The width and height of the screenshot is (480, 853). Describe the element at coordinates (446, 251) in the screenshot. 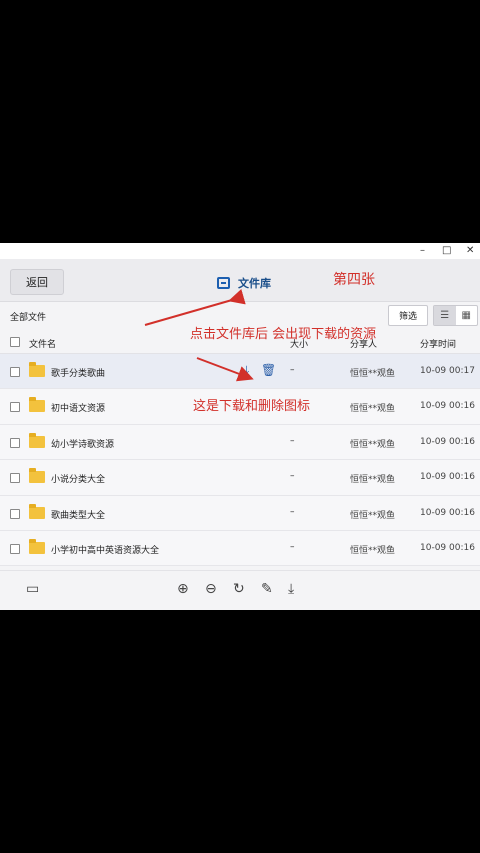

I see `maximize-button: □` at that location.